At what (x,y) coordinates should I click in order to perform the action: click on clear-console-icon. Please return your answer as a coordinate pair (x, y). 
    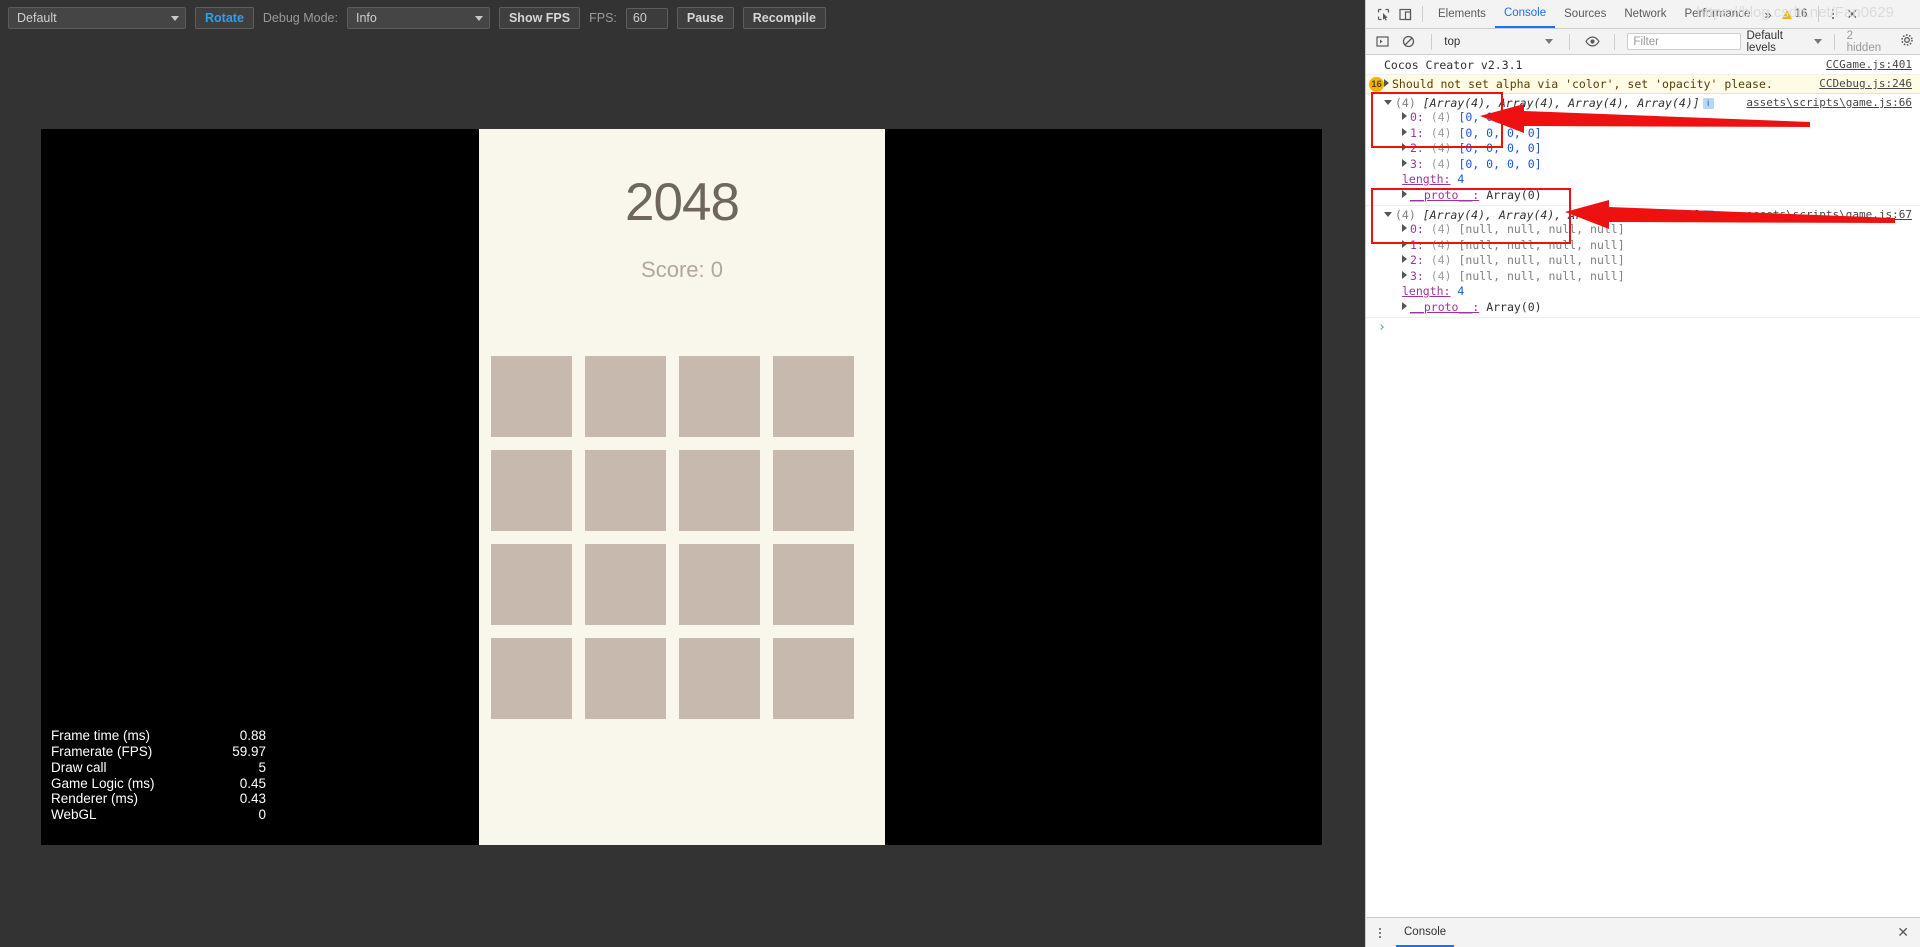
    Looking at the image, I should click on (1409, 42).